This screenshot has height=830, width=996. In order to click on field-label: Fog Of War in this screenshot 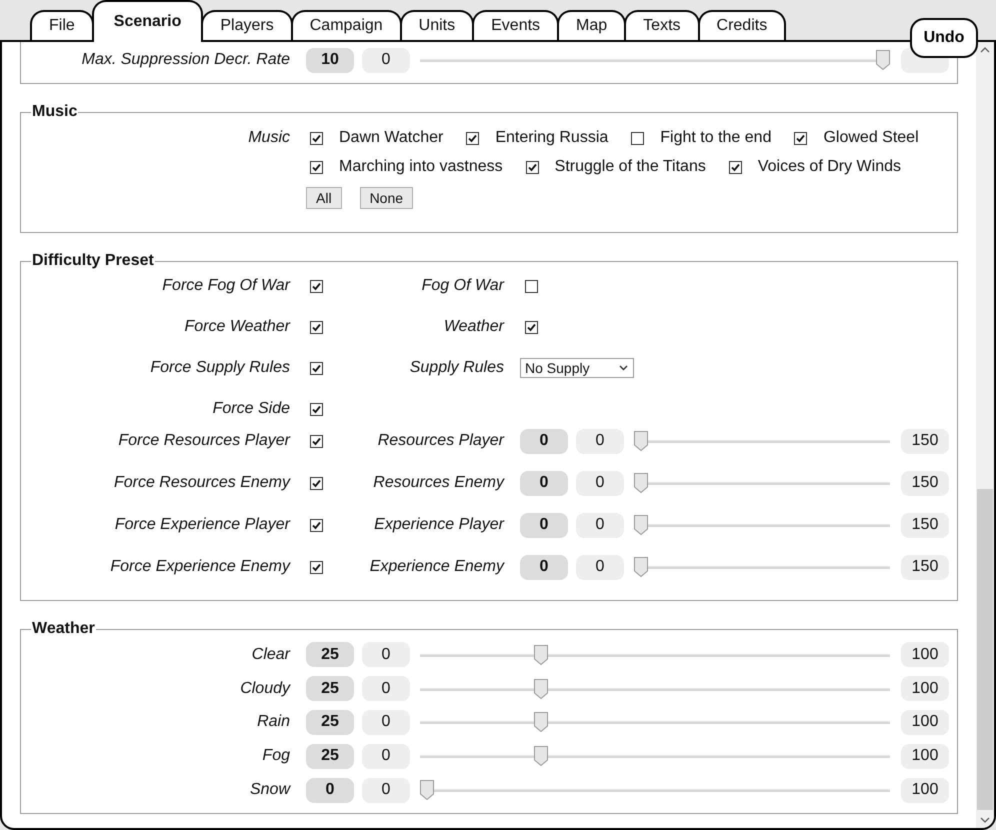, I will do `click(462, 286)`.